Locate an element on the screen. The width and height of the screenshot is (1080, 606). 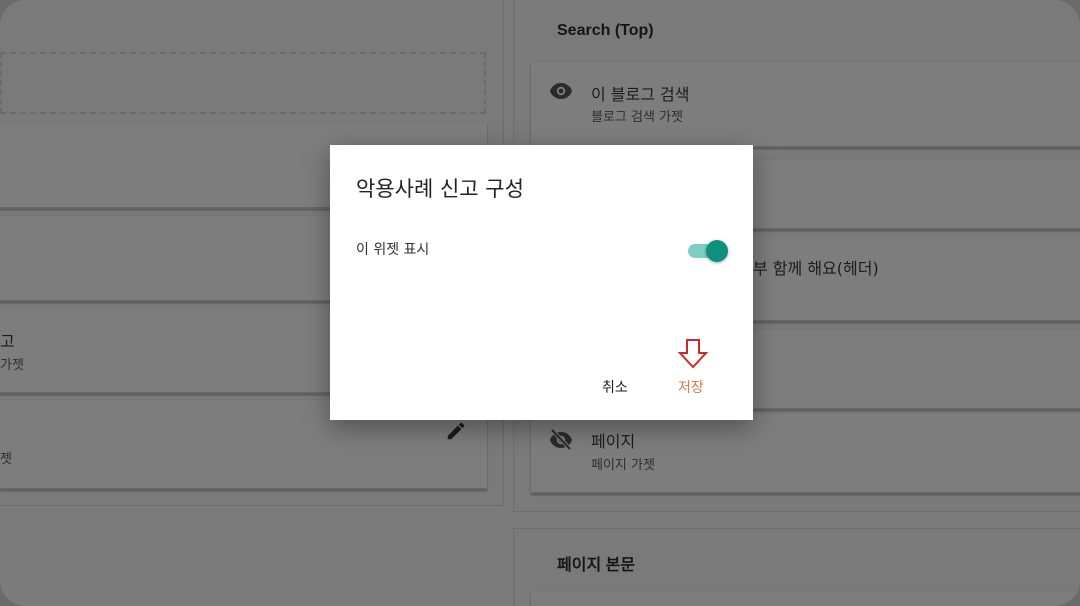
save-button: 저장 is located at coordinates (691, 387).